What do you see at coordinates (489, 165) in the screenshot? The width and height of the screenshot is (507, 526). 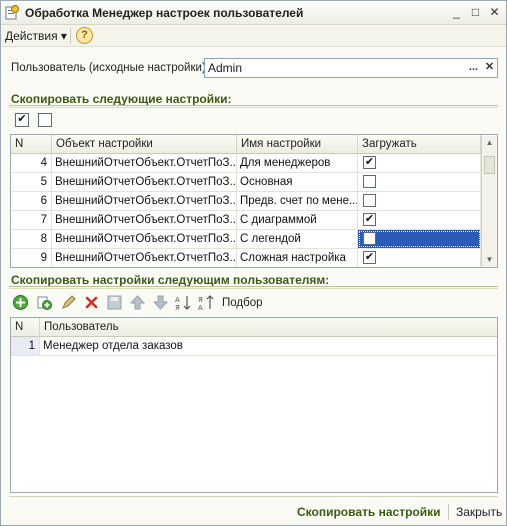 I see `scroll-thumb` at bounding box center [489, 165].